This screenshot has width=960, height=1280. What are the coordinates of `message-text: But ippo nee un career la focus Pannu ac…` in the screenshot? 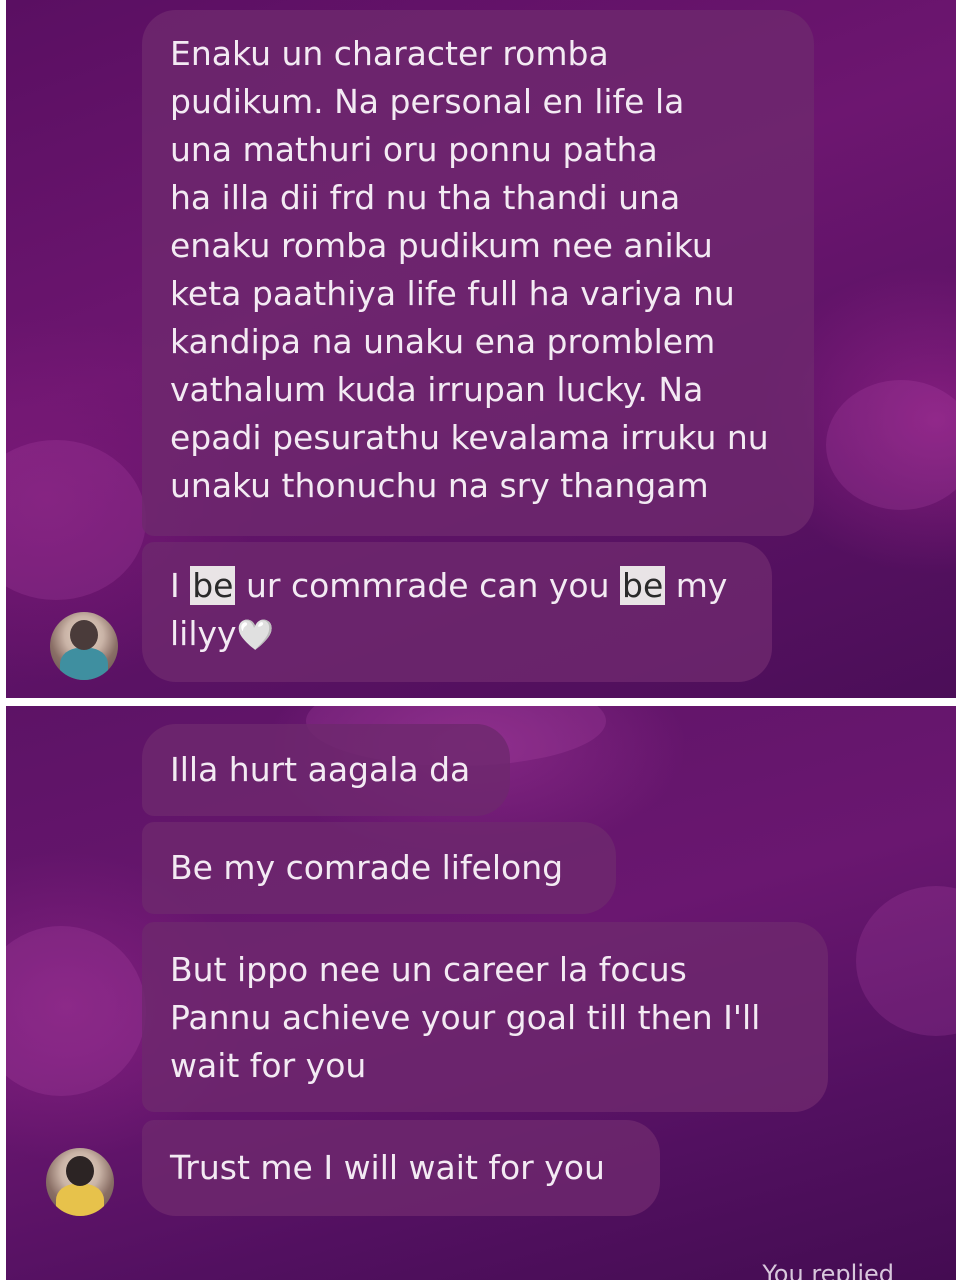 It's located at (465, 1017).